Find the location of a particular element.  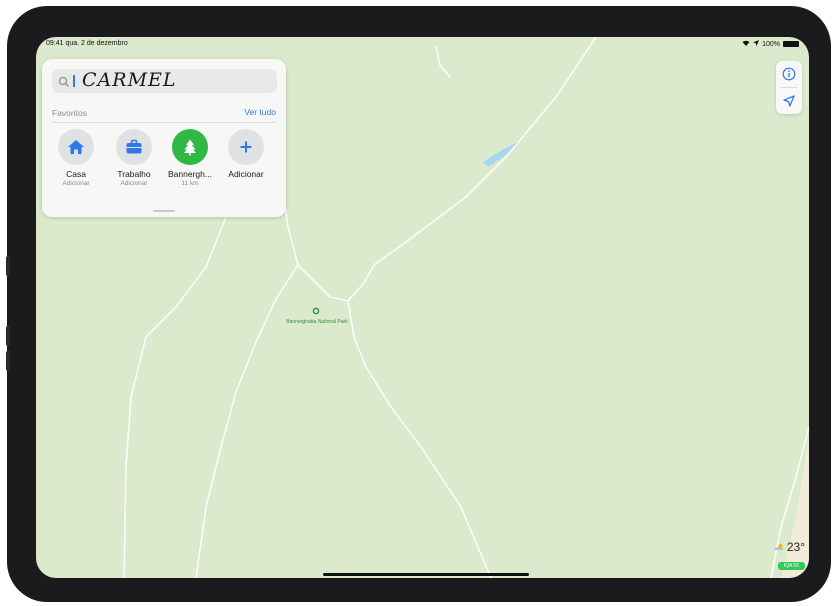

map-controls is located at coordinates (789, 87).